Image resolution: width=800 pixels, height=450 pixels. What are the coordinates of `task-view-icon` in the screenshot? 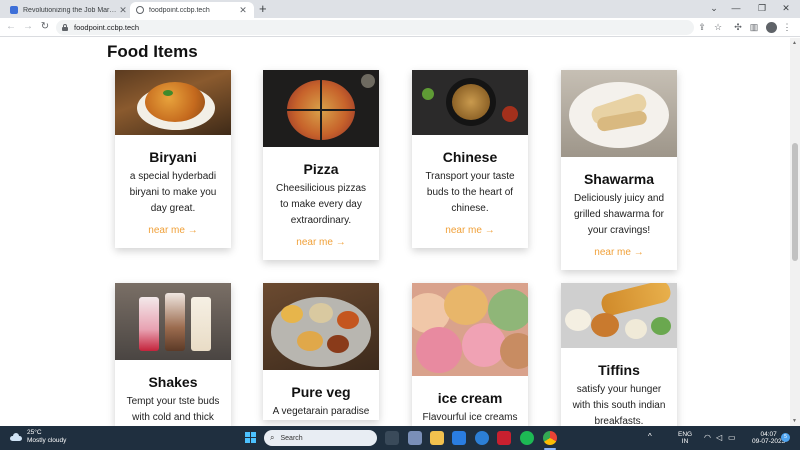 It's located at (392, 438).